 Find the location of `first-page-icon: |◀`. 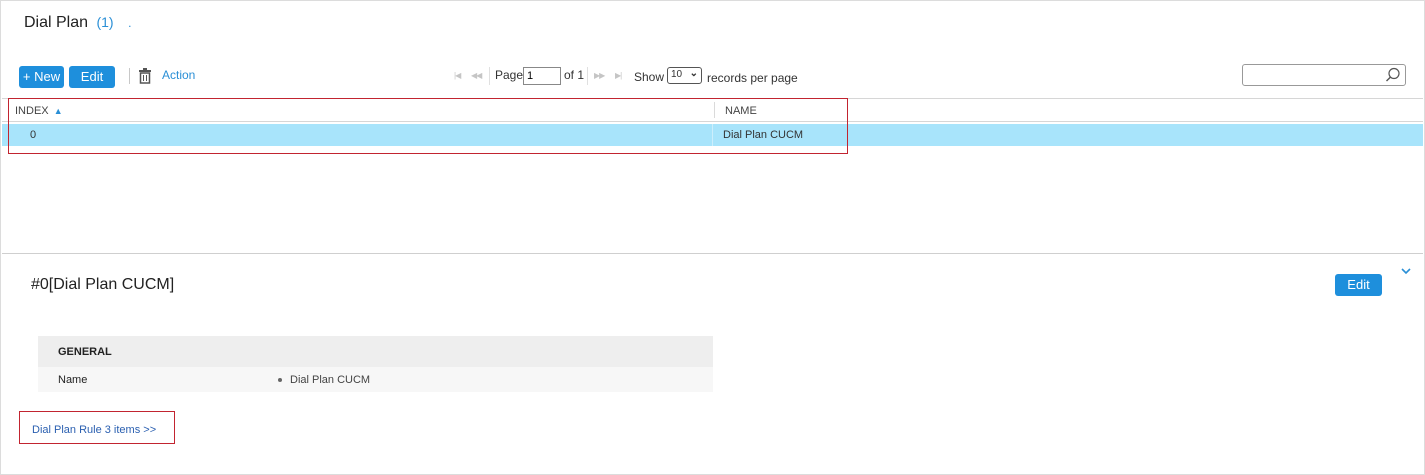

first-page-icon: |◀ is located at coordinates (457, 75).